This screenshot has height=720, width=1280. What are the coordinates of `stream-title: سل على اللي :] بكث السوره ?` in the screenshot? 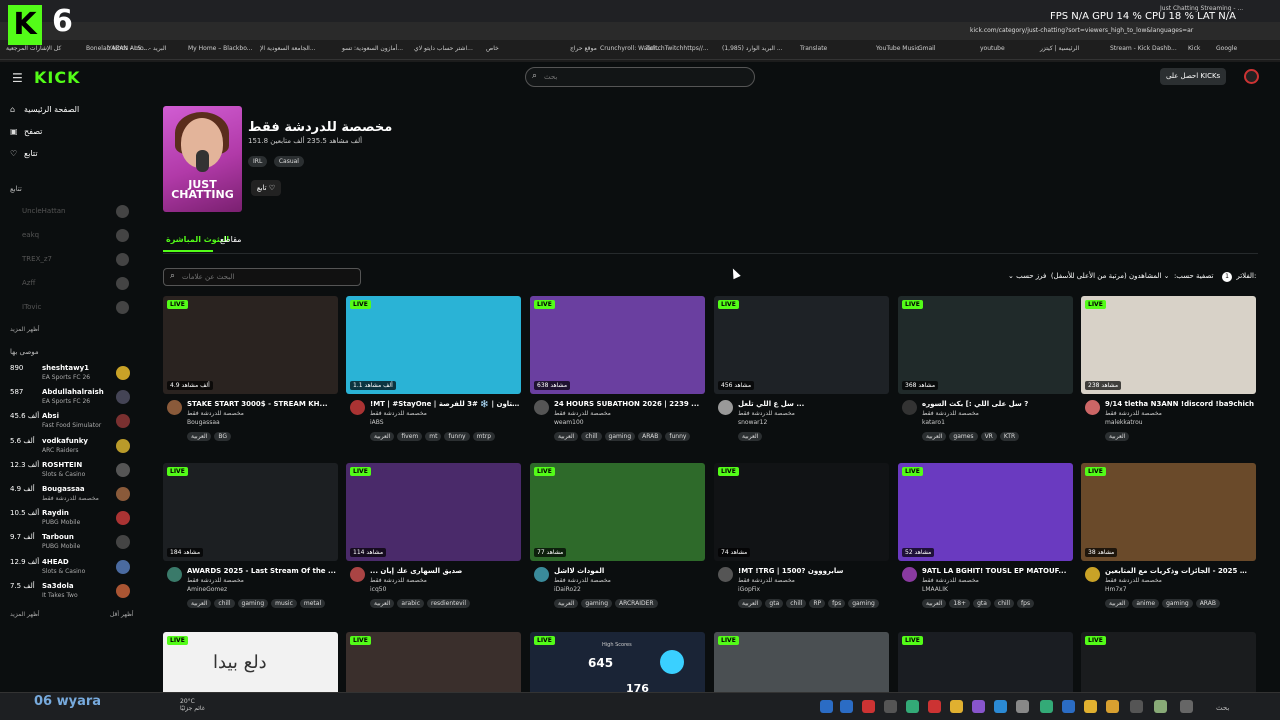 It's located at (997, 404).